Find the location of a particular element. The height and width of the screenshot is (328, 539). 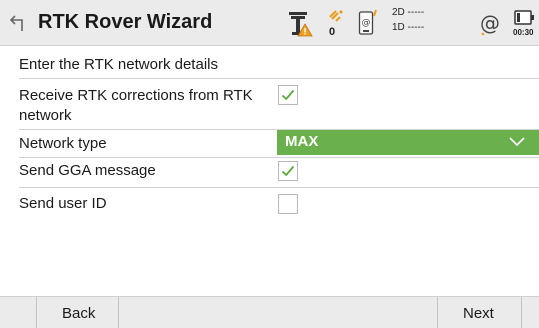

page-title: RTK Rover Wizard is located at coordinates (125, 22).